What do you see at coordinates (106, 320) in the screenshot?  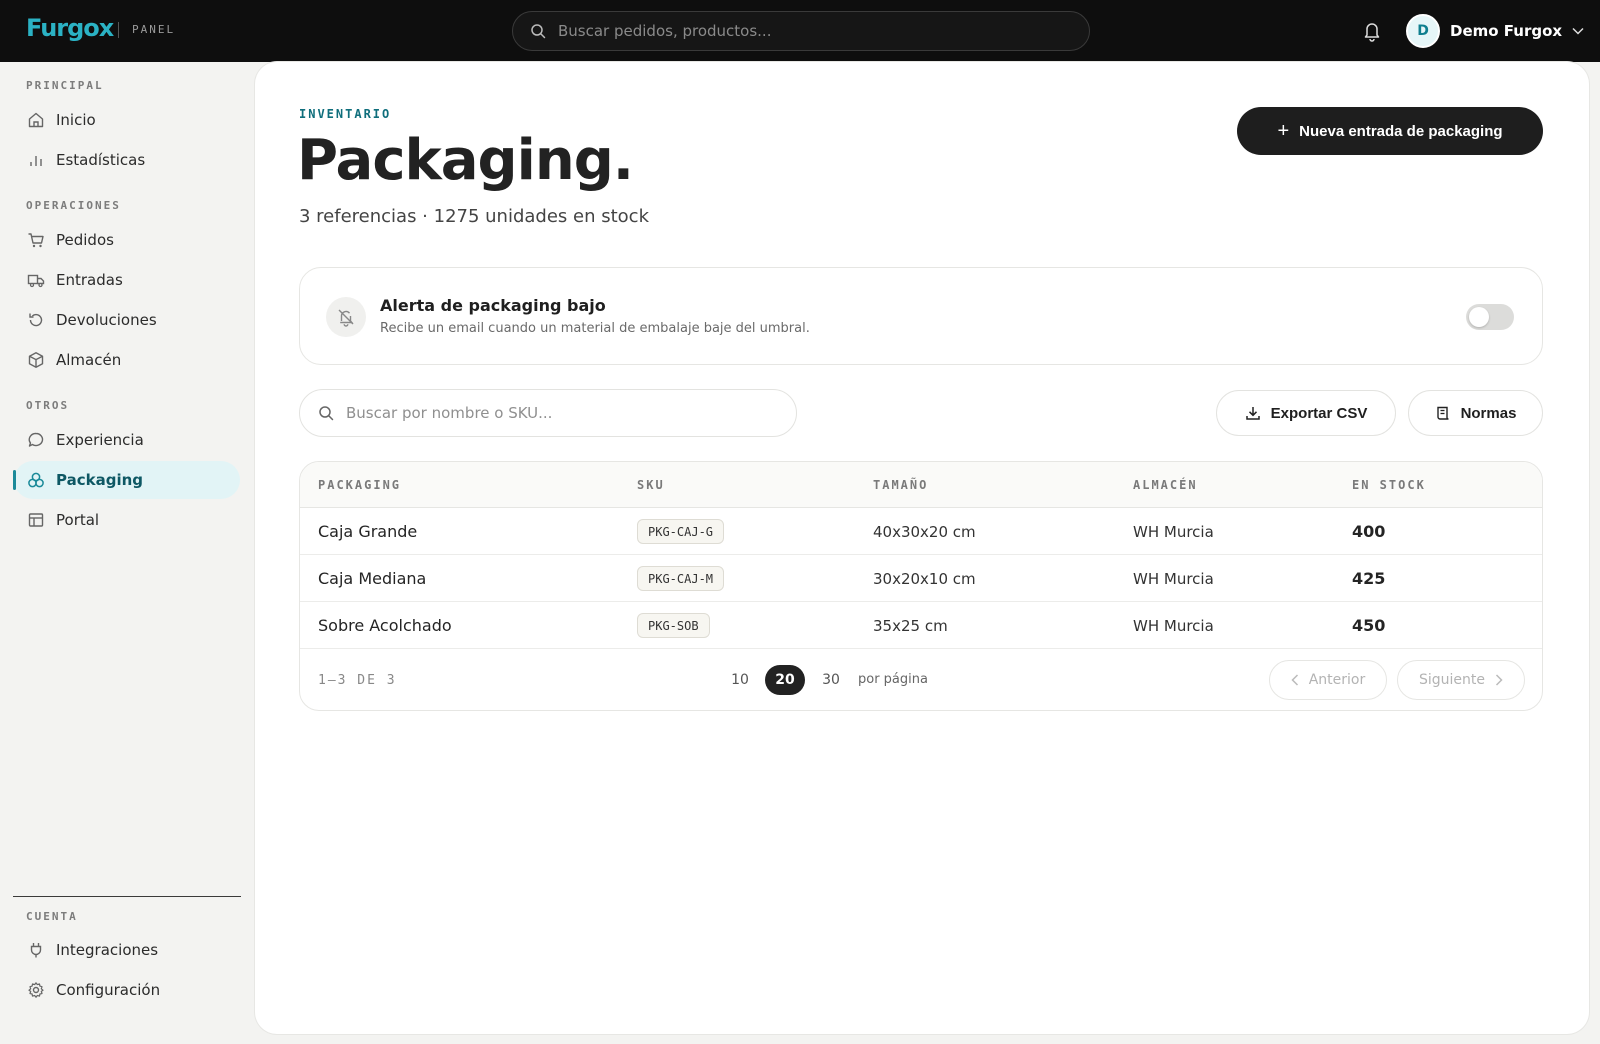 I see `sidebar-item-label: Devoluciones` at bounding box center [106, 320].